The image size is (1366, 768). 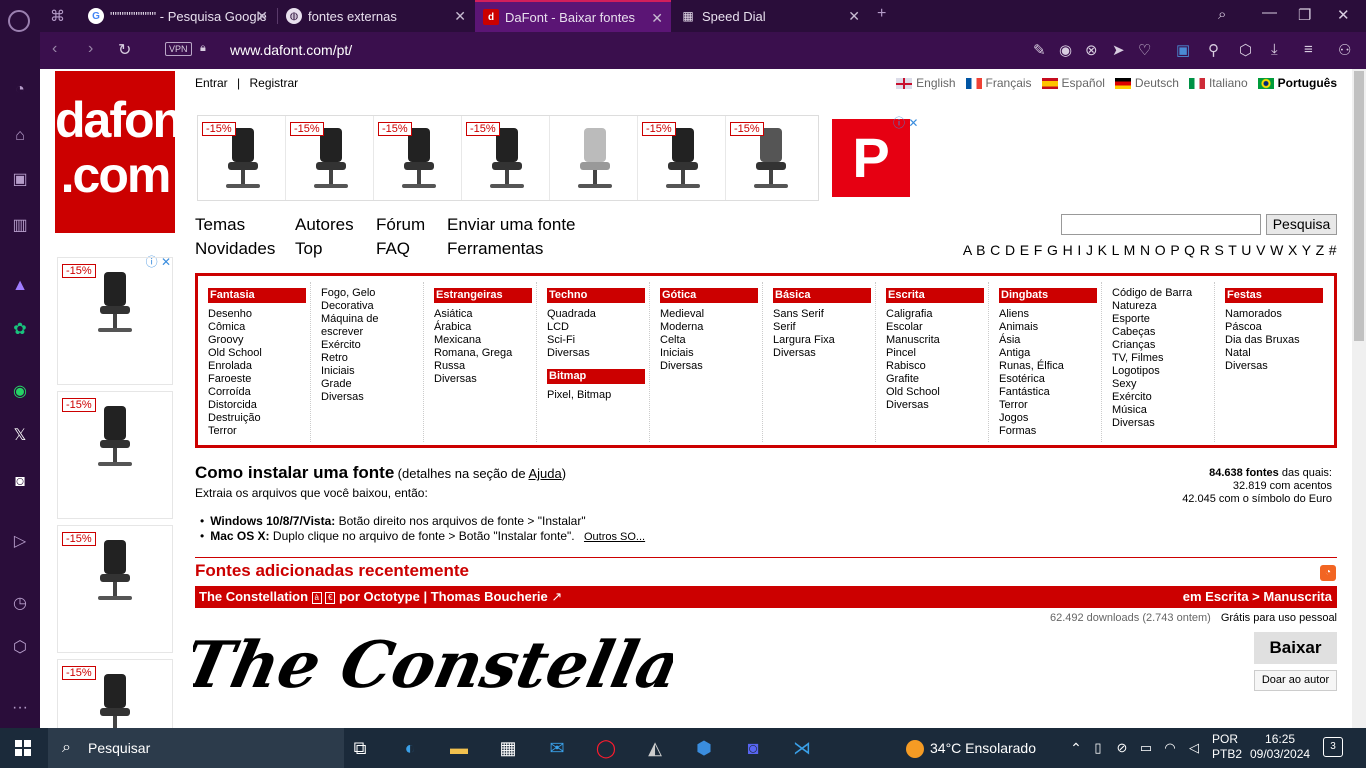 What do you see at coordinates (19, 21) in the screenshot?
I see `opera-logo-icon` at bounding box center [19, 21].